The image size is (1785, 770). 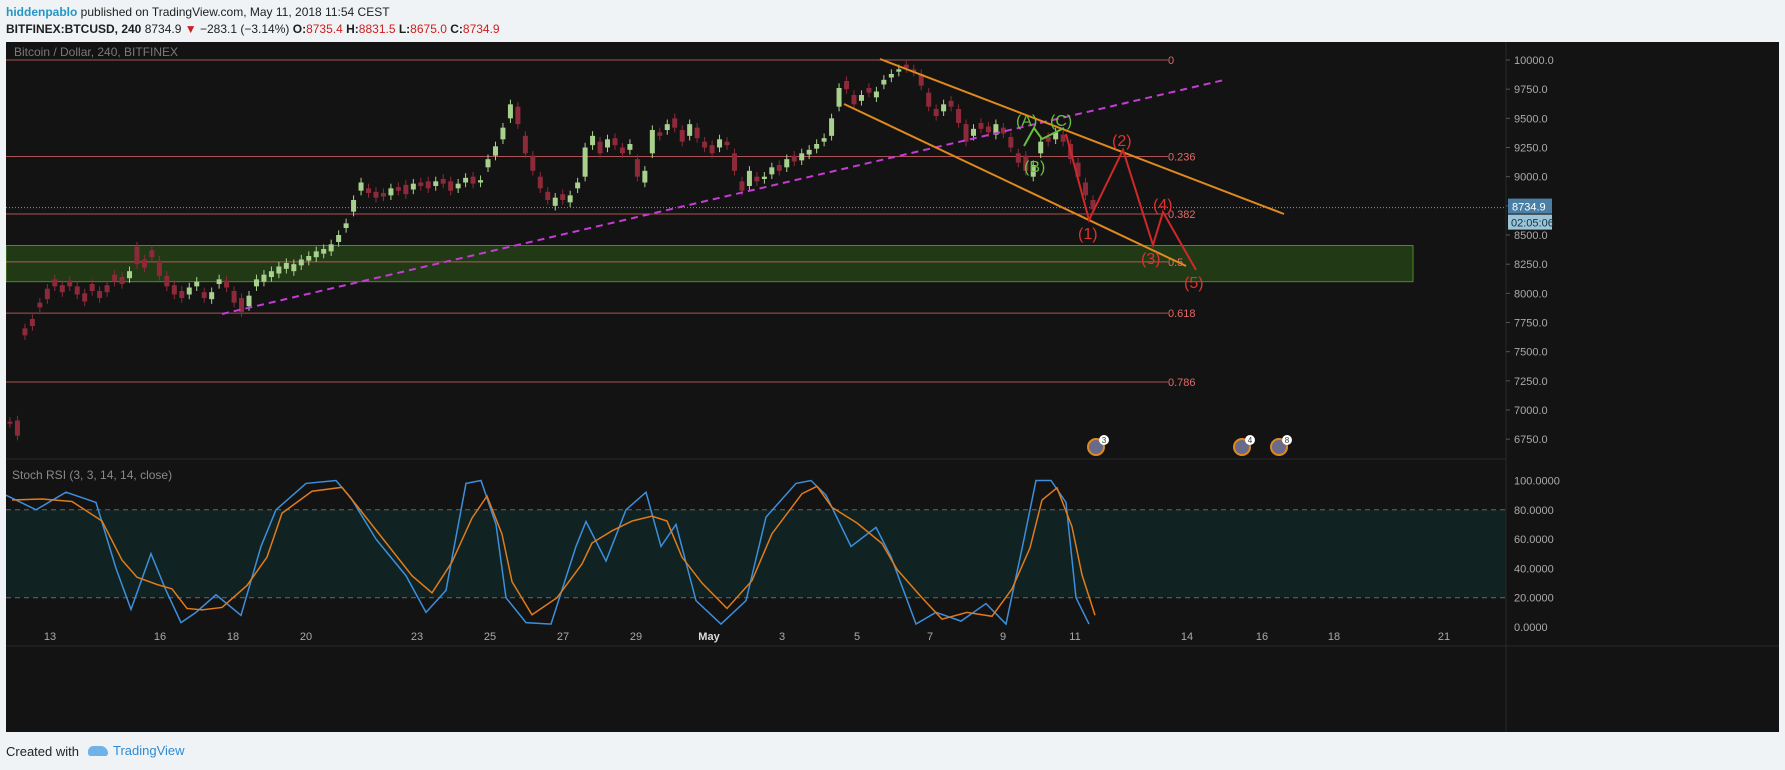 I want to click on tradingview-logo: TradingView, so click(x=136, y=750).